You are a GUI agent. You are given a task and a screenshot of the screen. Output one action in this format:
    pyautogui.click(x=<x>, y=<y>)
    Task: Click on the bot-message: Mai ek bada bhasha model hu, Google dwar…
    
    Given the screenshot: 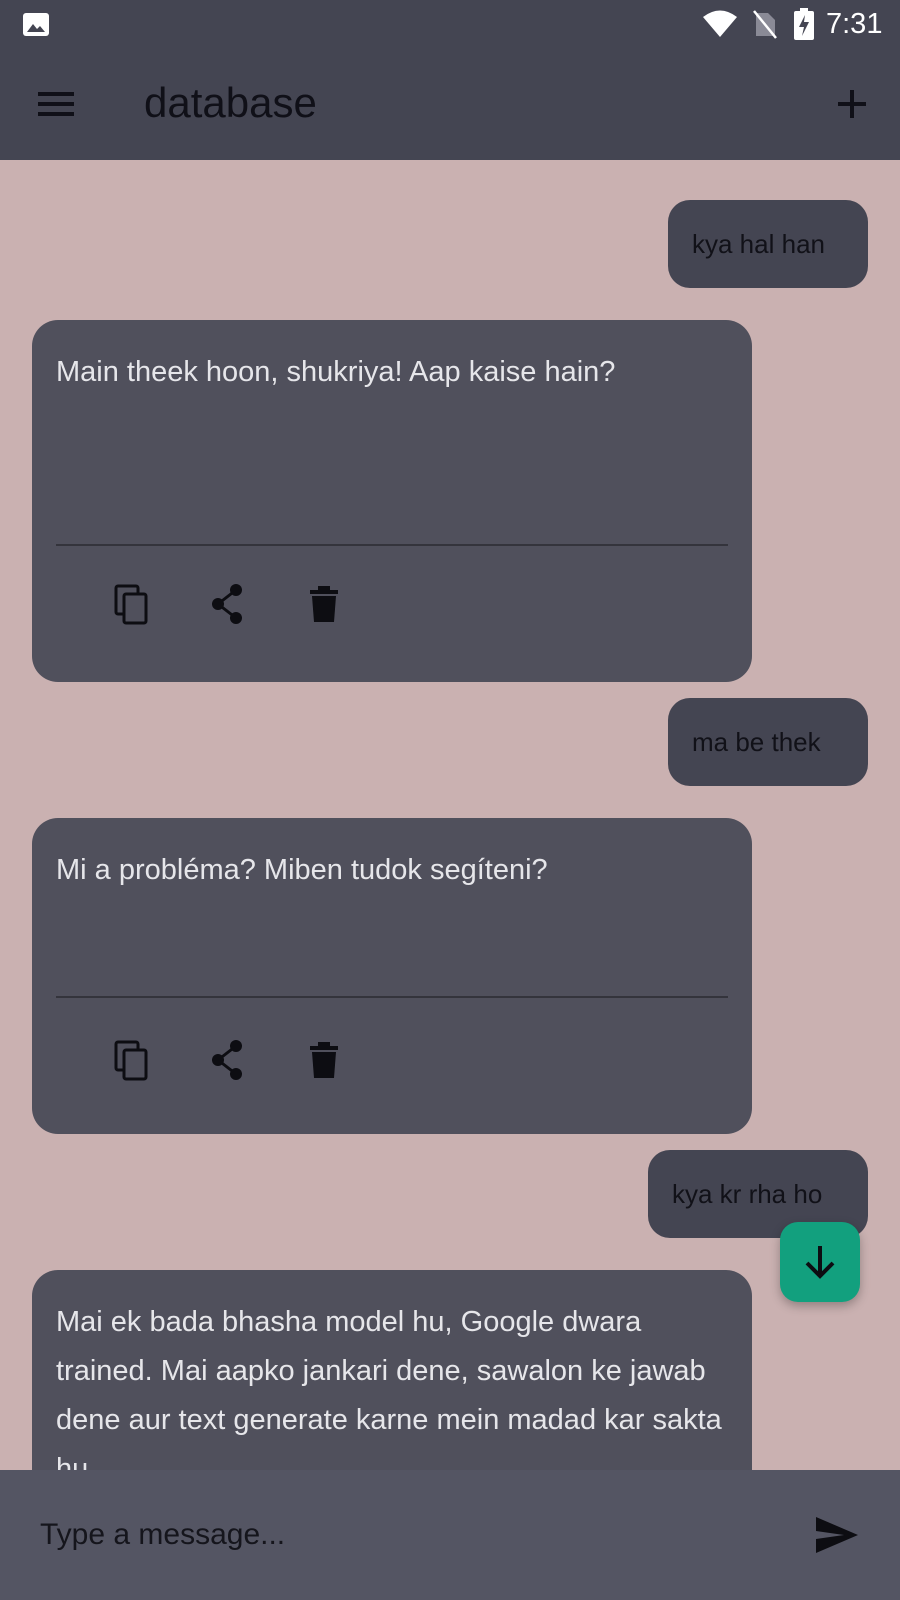 What is the action you would take?
    pyautogui.click(x=392, y=1370)
    